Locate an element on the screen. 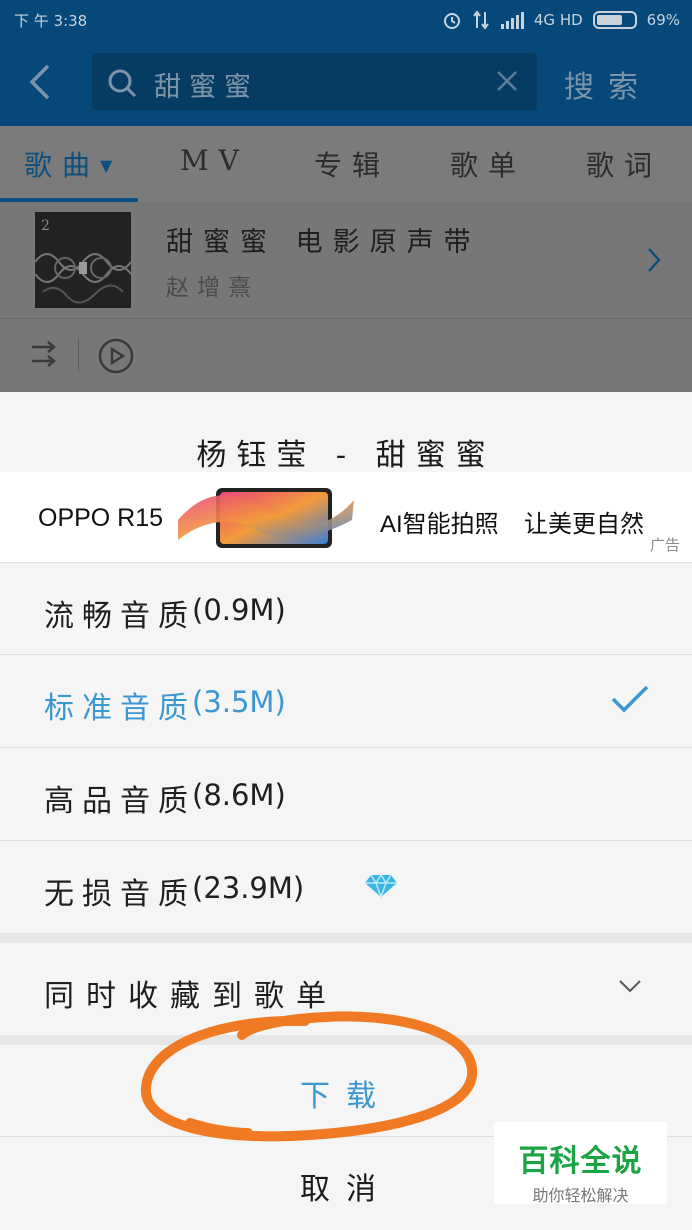 This screenshot has width=692, height=1230. chevron-right-icon is located at coordinates (654, 260).